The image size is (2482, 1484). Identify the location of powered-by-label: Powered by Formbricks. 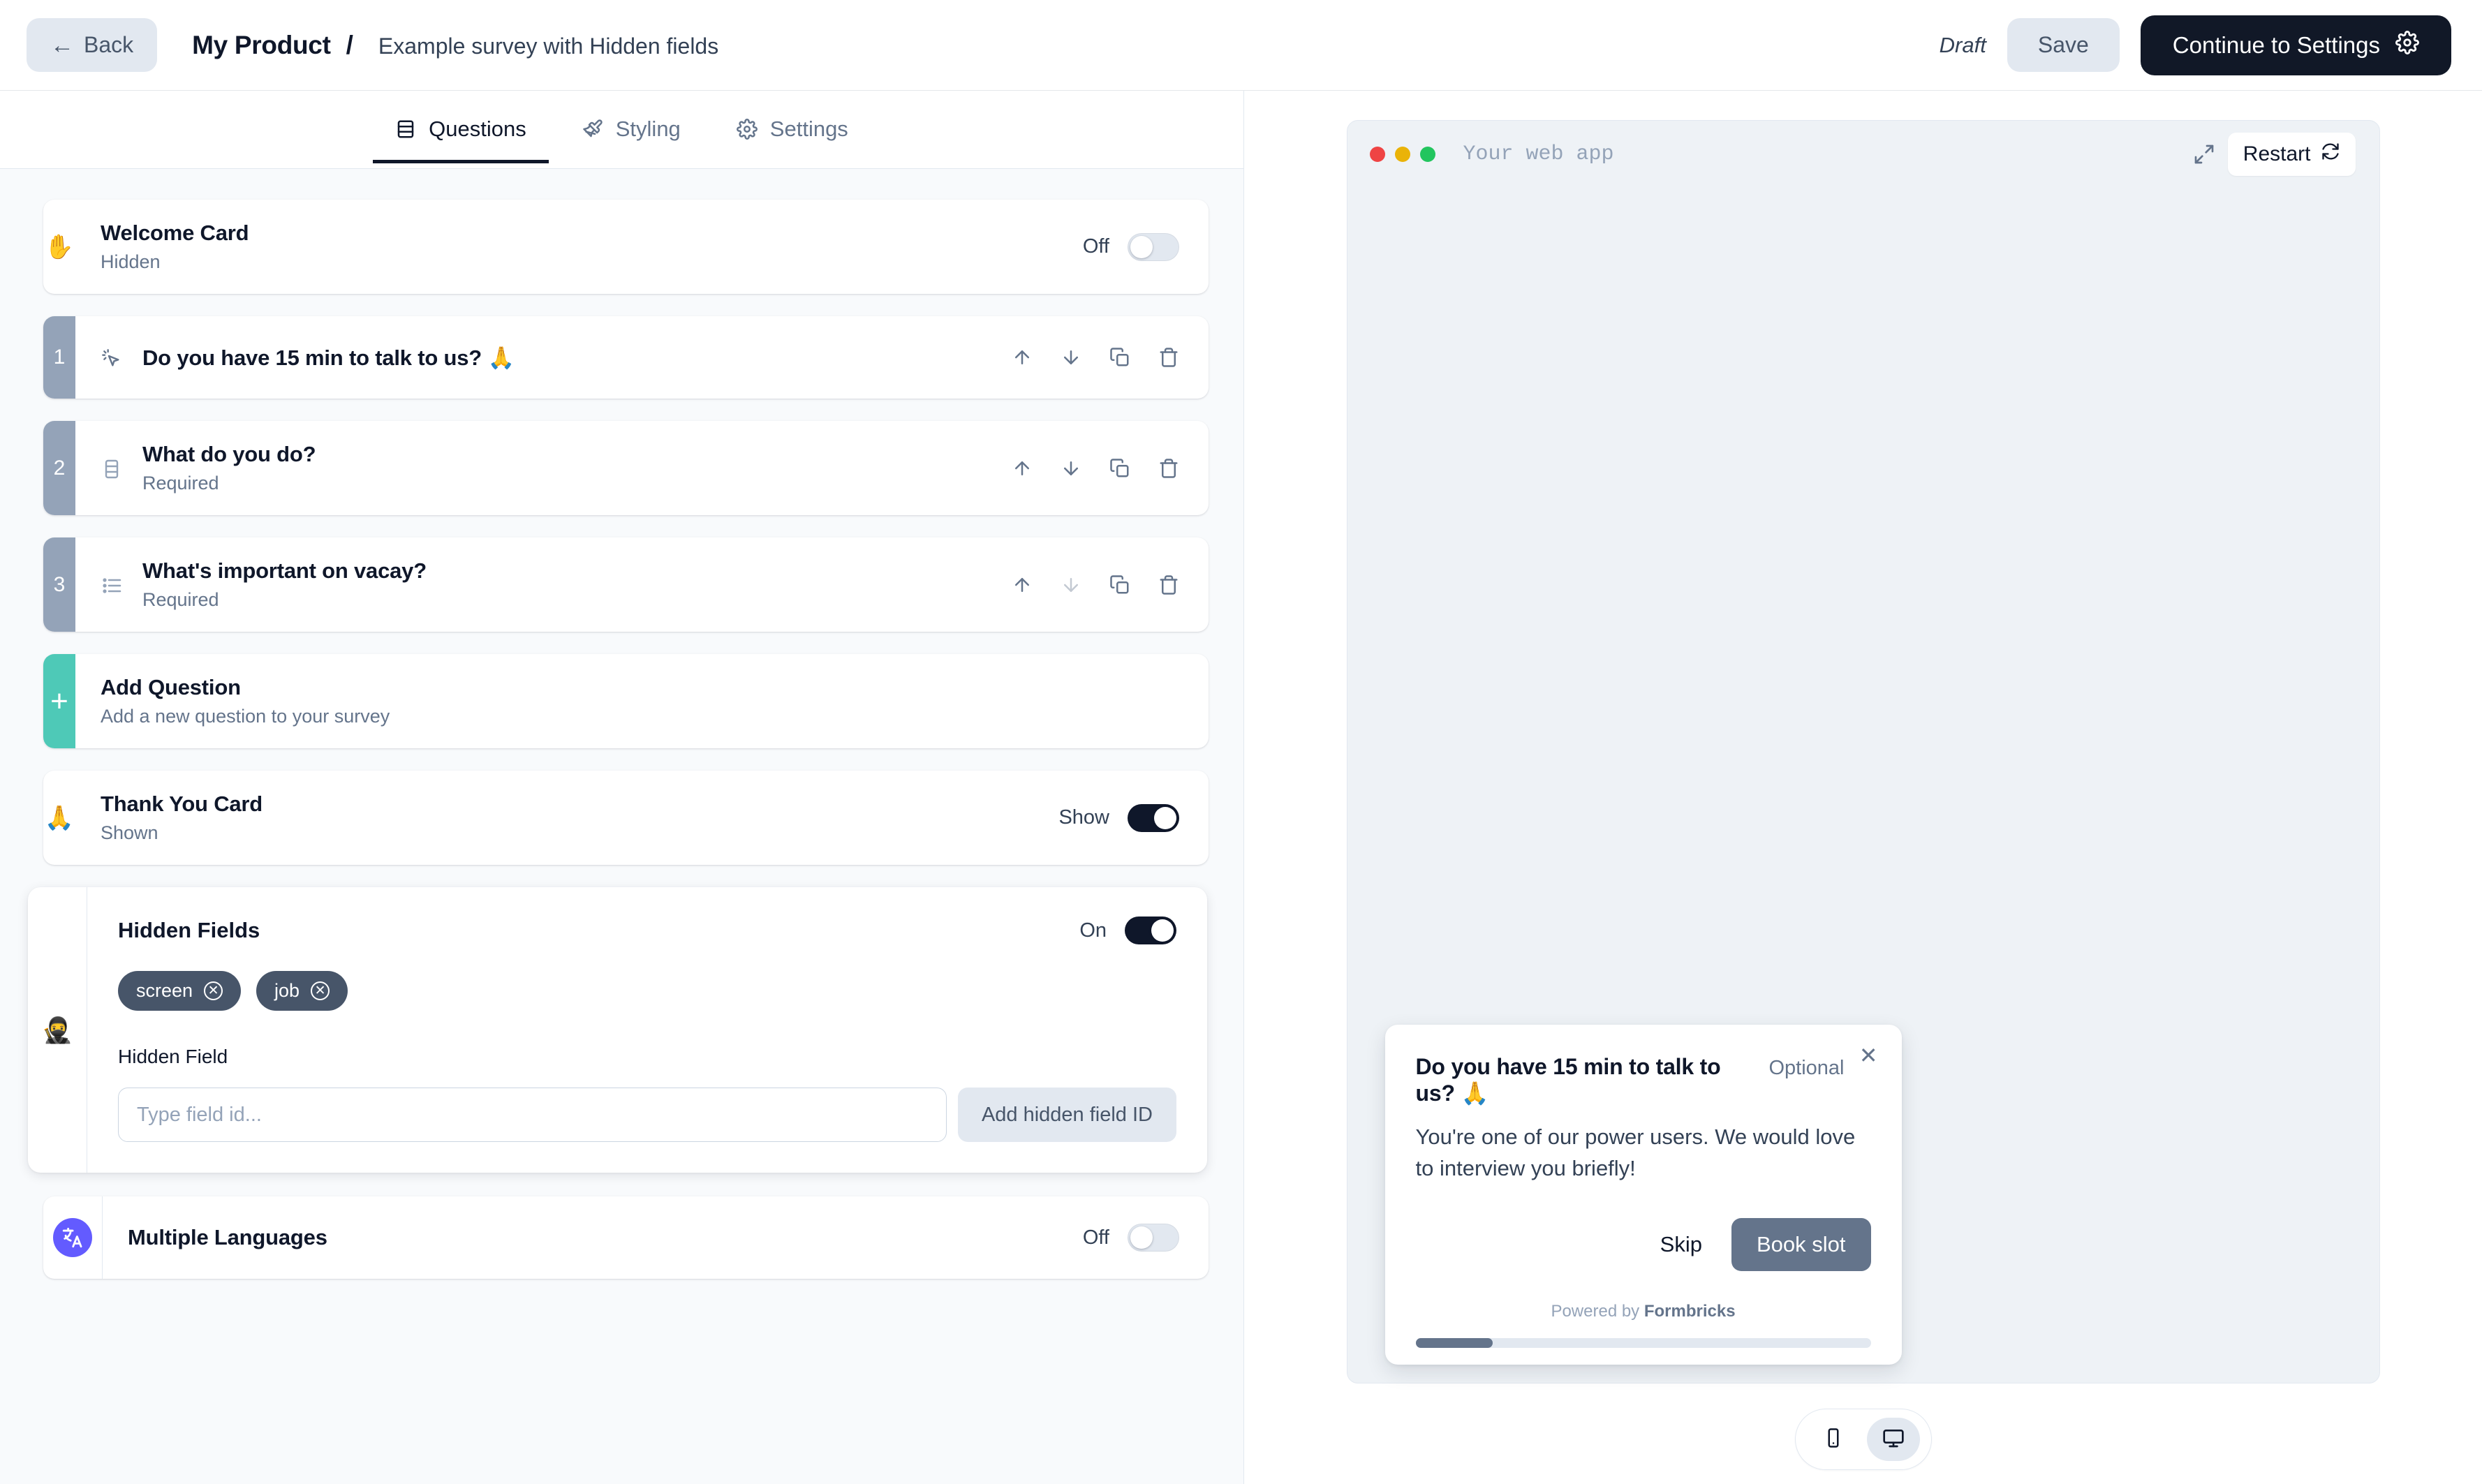
(1643, 1311).